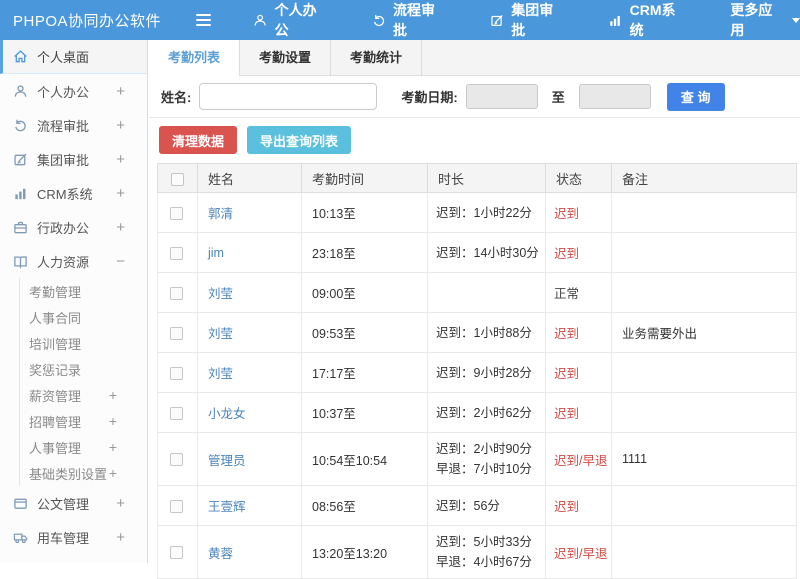  Describe the element at coordinates (704, 292) in the screenshot. I see `remark` at that location.